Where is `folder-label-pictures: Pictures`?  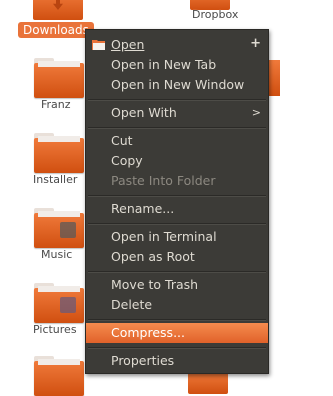 folder-label-pictures: Pictures is located at coordinates (55, 329).